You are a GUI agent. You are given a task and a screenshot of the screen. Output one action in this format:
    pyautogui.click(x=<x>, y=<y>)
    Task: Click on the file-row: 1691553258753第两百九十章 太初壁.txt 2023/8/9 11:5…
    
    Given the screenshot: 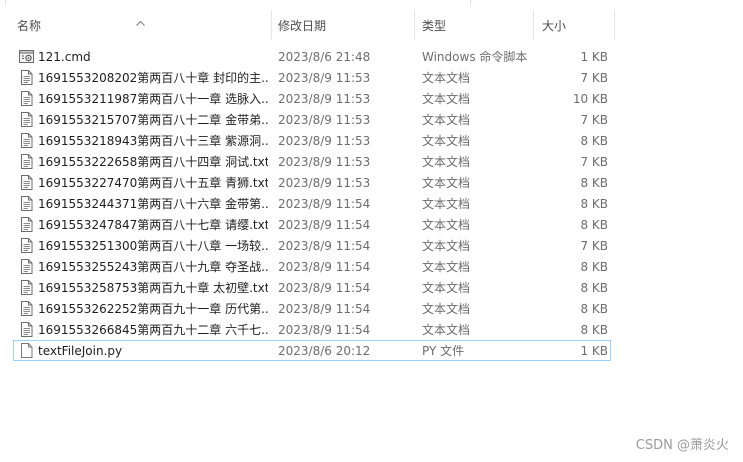 What is the action you would take?
    pyautogui.click(x=312, y=287)
    